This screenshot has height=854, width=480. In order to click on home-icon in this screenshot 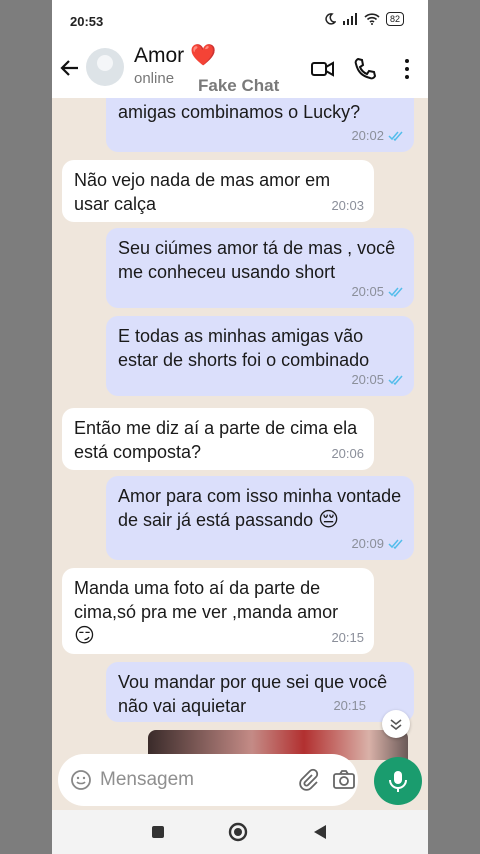, I will do `click(238, 832)`.